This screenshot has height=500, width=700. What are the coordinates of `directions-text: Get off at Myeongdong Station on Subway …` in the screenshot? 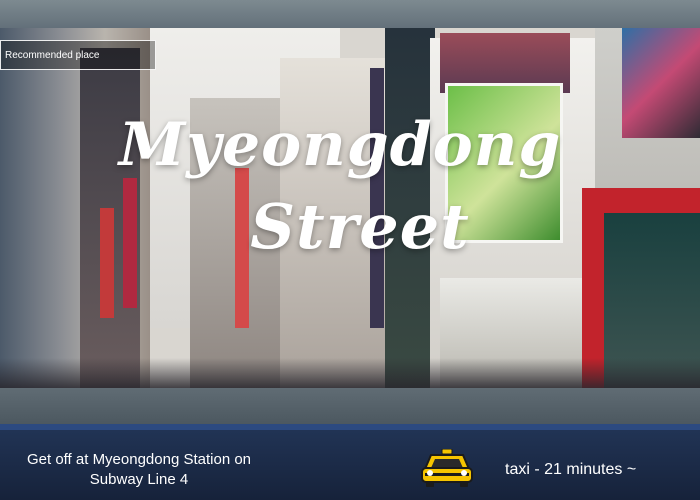 It's located at (139, 469).